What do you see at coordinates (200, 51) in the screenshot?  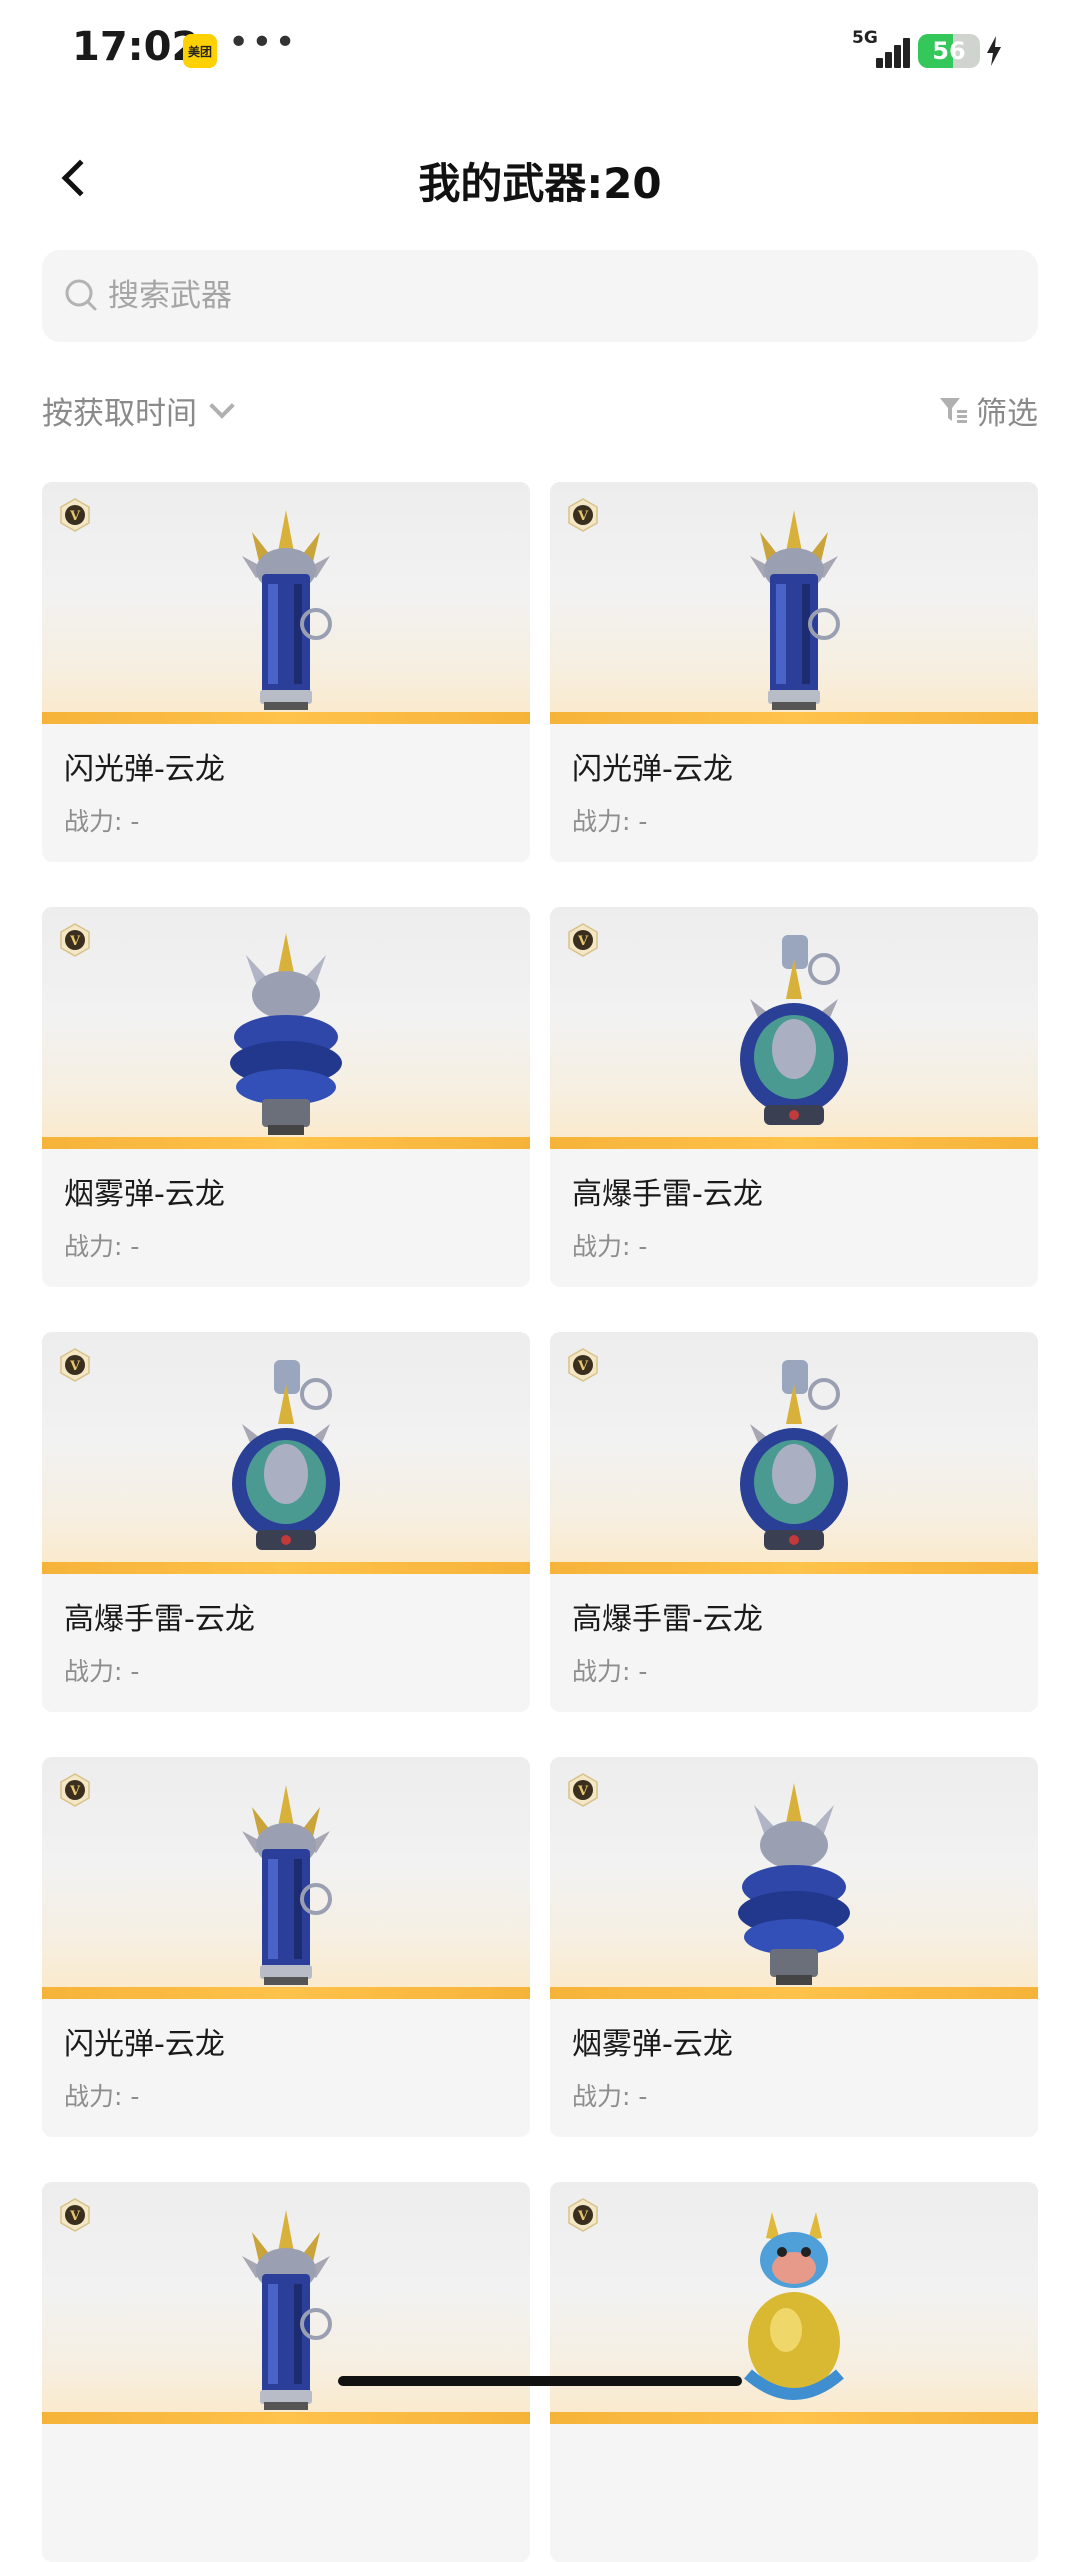 I see `meituan-app-badge: 美团` at bounding box center [200, 51].